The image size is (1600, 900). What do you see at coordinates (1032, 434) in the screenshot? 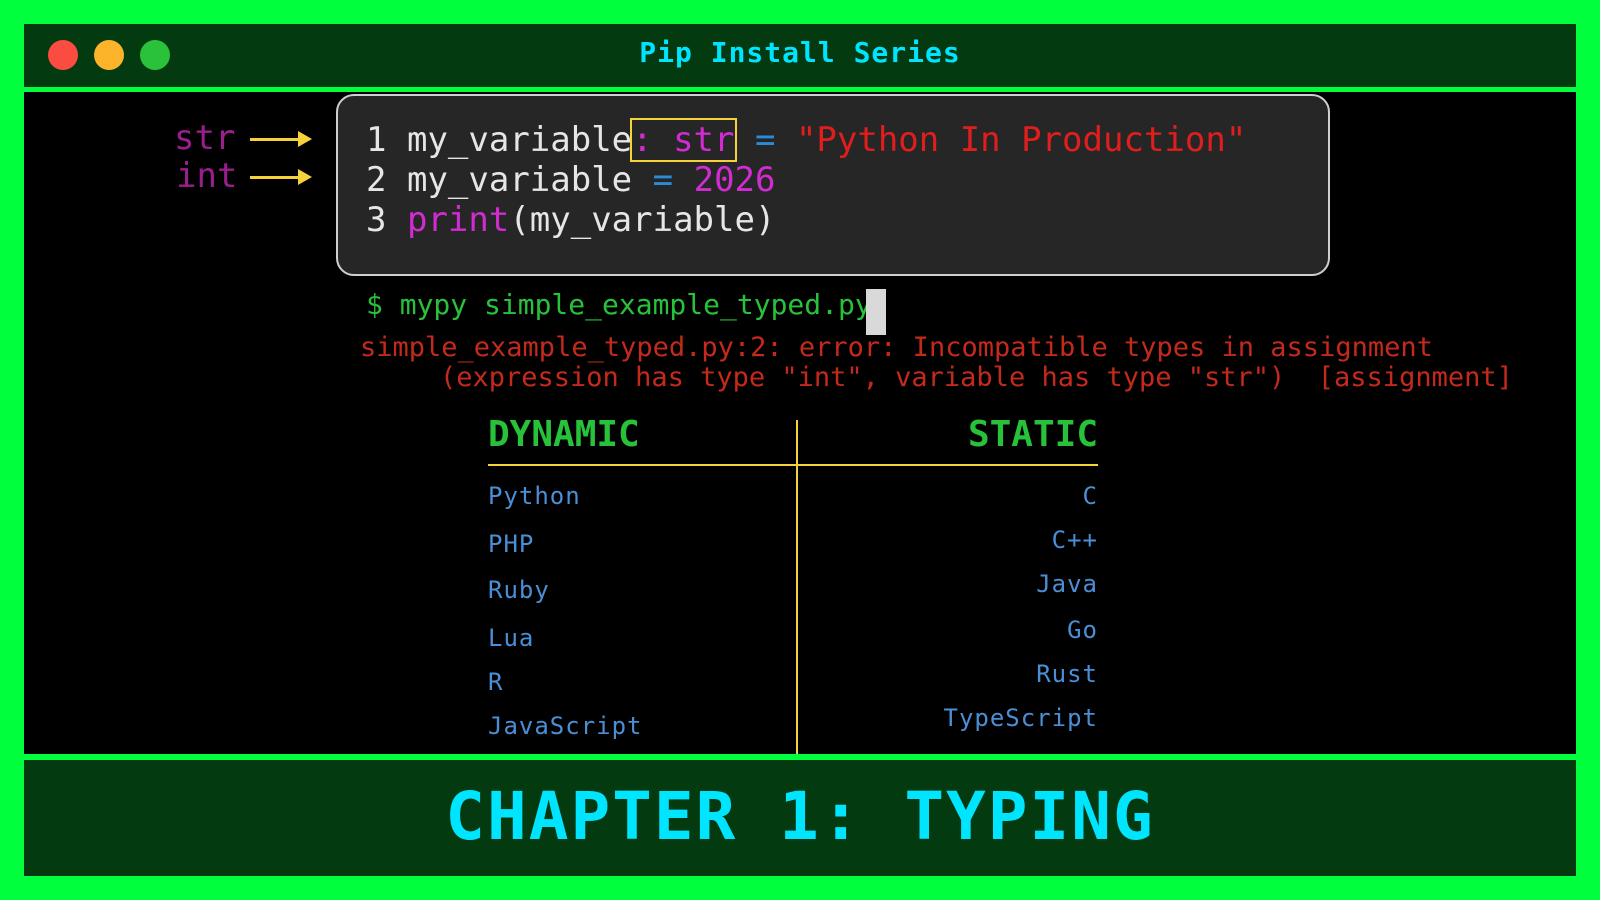
I see `static-header: STATIC` at bounding box center [1032, 434].